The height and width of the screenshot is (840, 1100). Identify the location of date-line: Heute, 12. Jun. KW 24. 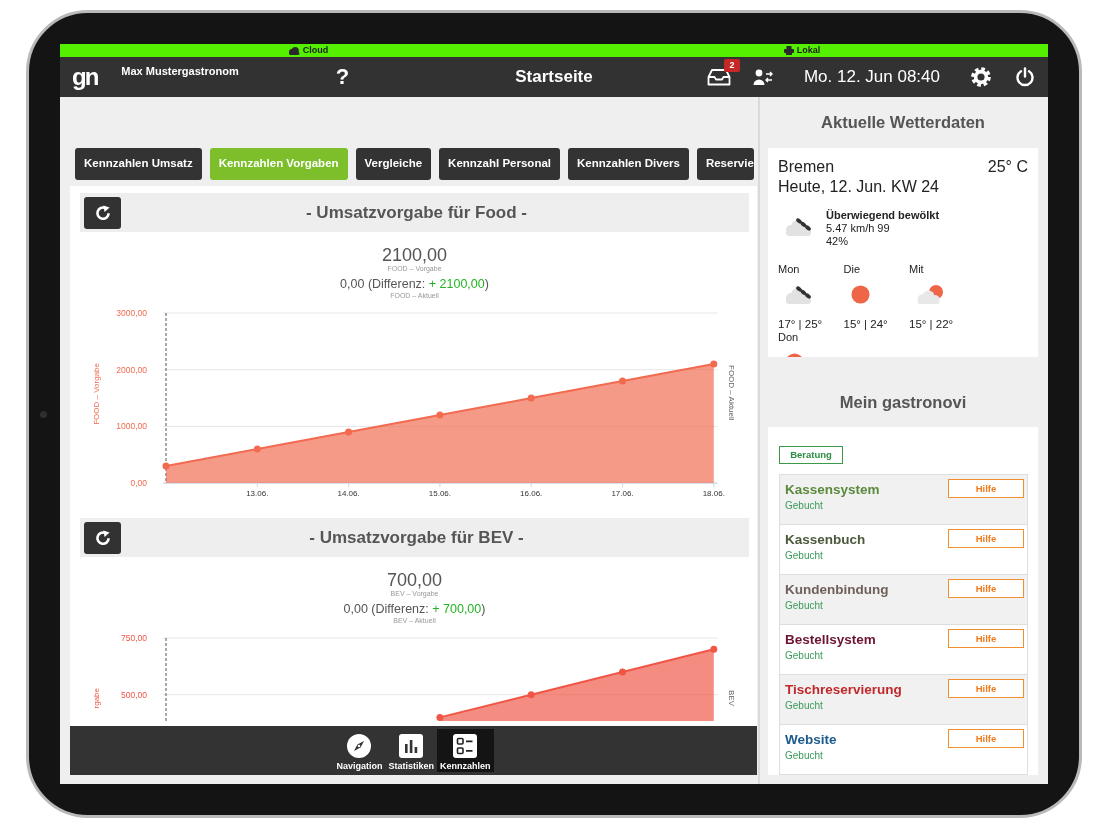
(858, 187).